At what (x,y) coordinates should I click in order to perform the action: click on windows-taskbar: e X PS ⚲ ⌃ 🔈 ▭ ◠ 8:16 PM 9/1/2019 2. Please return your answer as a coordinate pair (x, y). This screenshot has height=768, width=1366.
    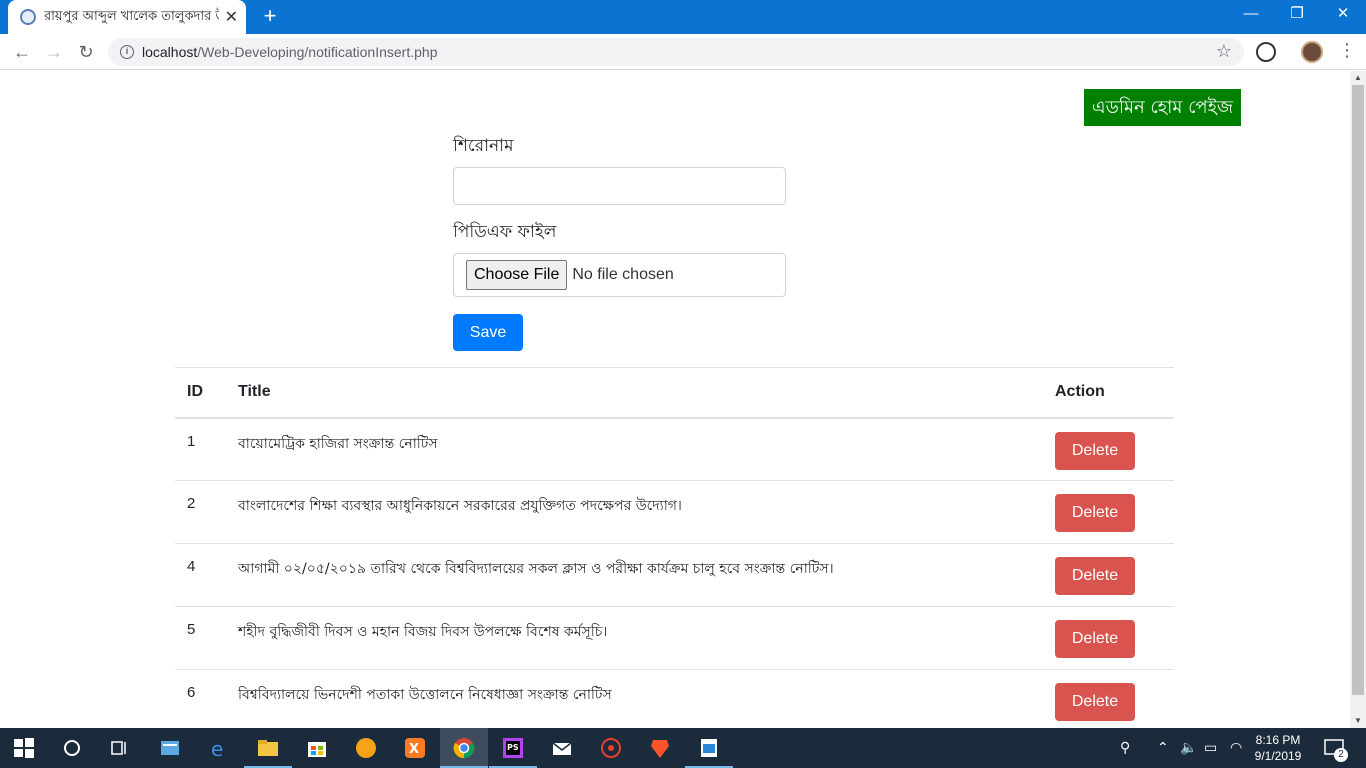
    Looking at the image, I should click on (683, 748).